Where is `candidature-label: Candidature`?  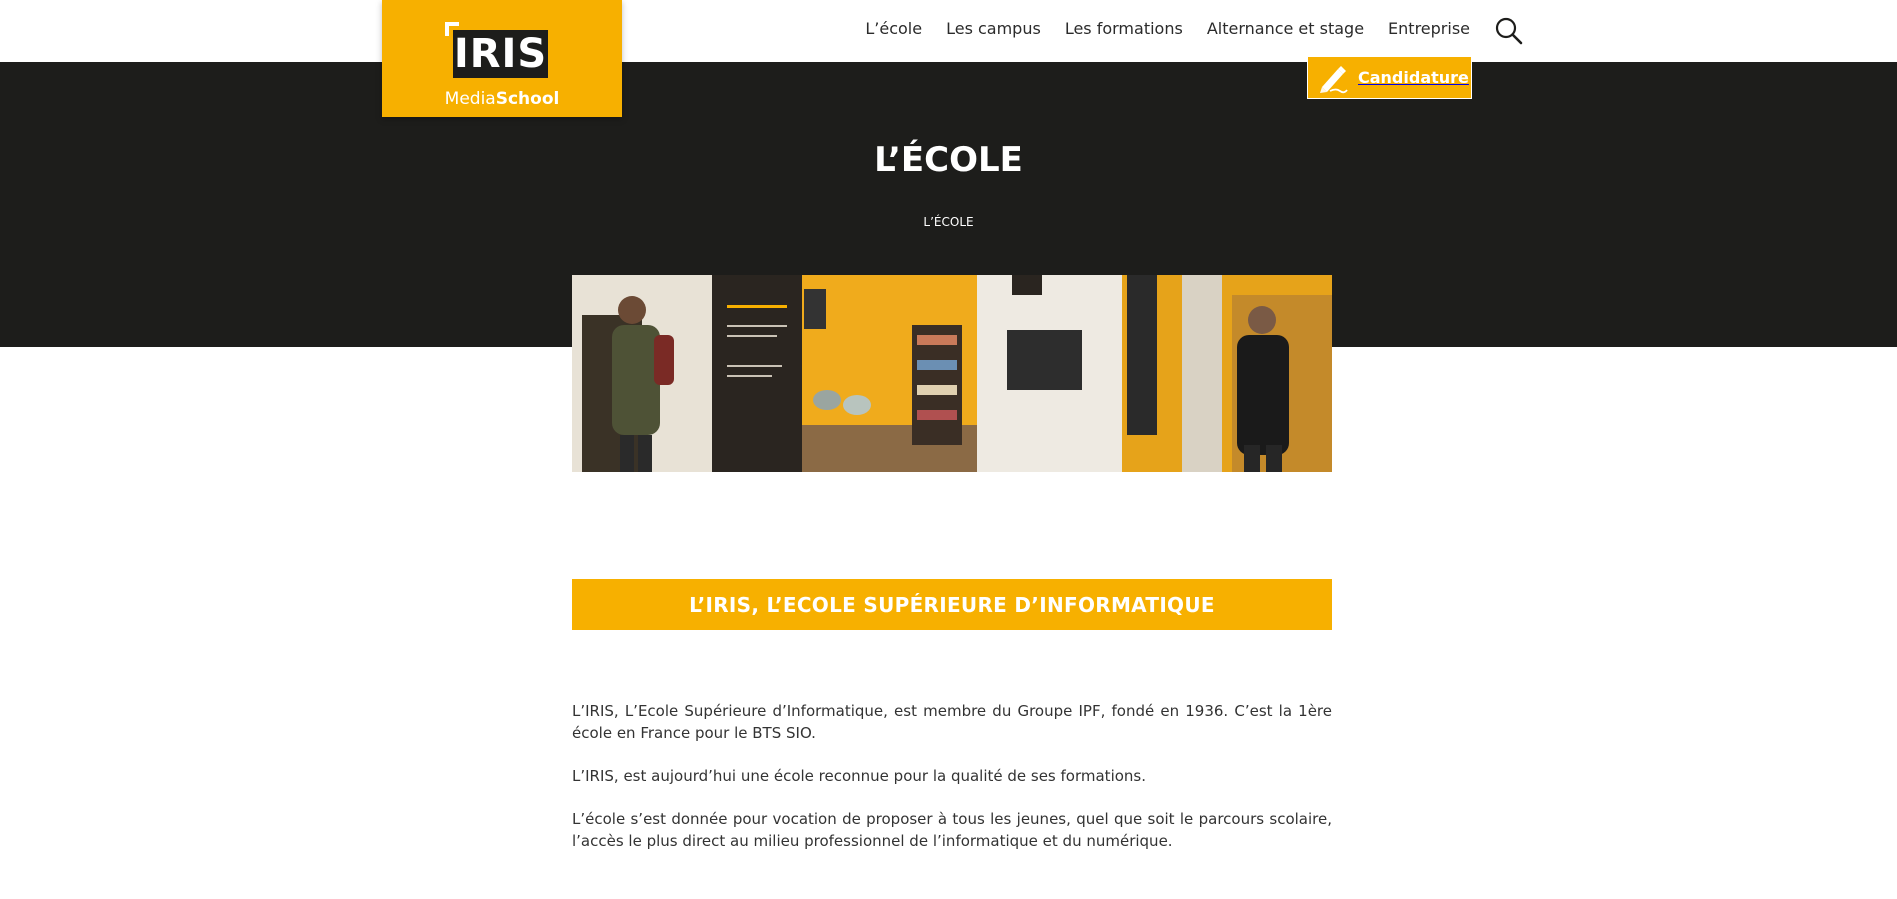
candidature-label: Candidature is located at coordinates (1413, 77).